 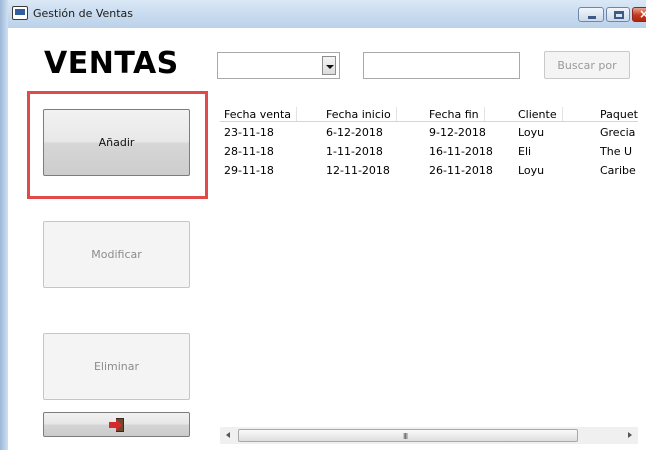 What do you see at coordinates (329, 65) in the screenshot?
I see `chevron-down-icon` at bounding box center [329, 65].